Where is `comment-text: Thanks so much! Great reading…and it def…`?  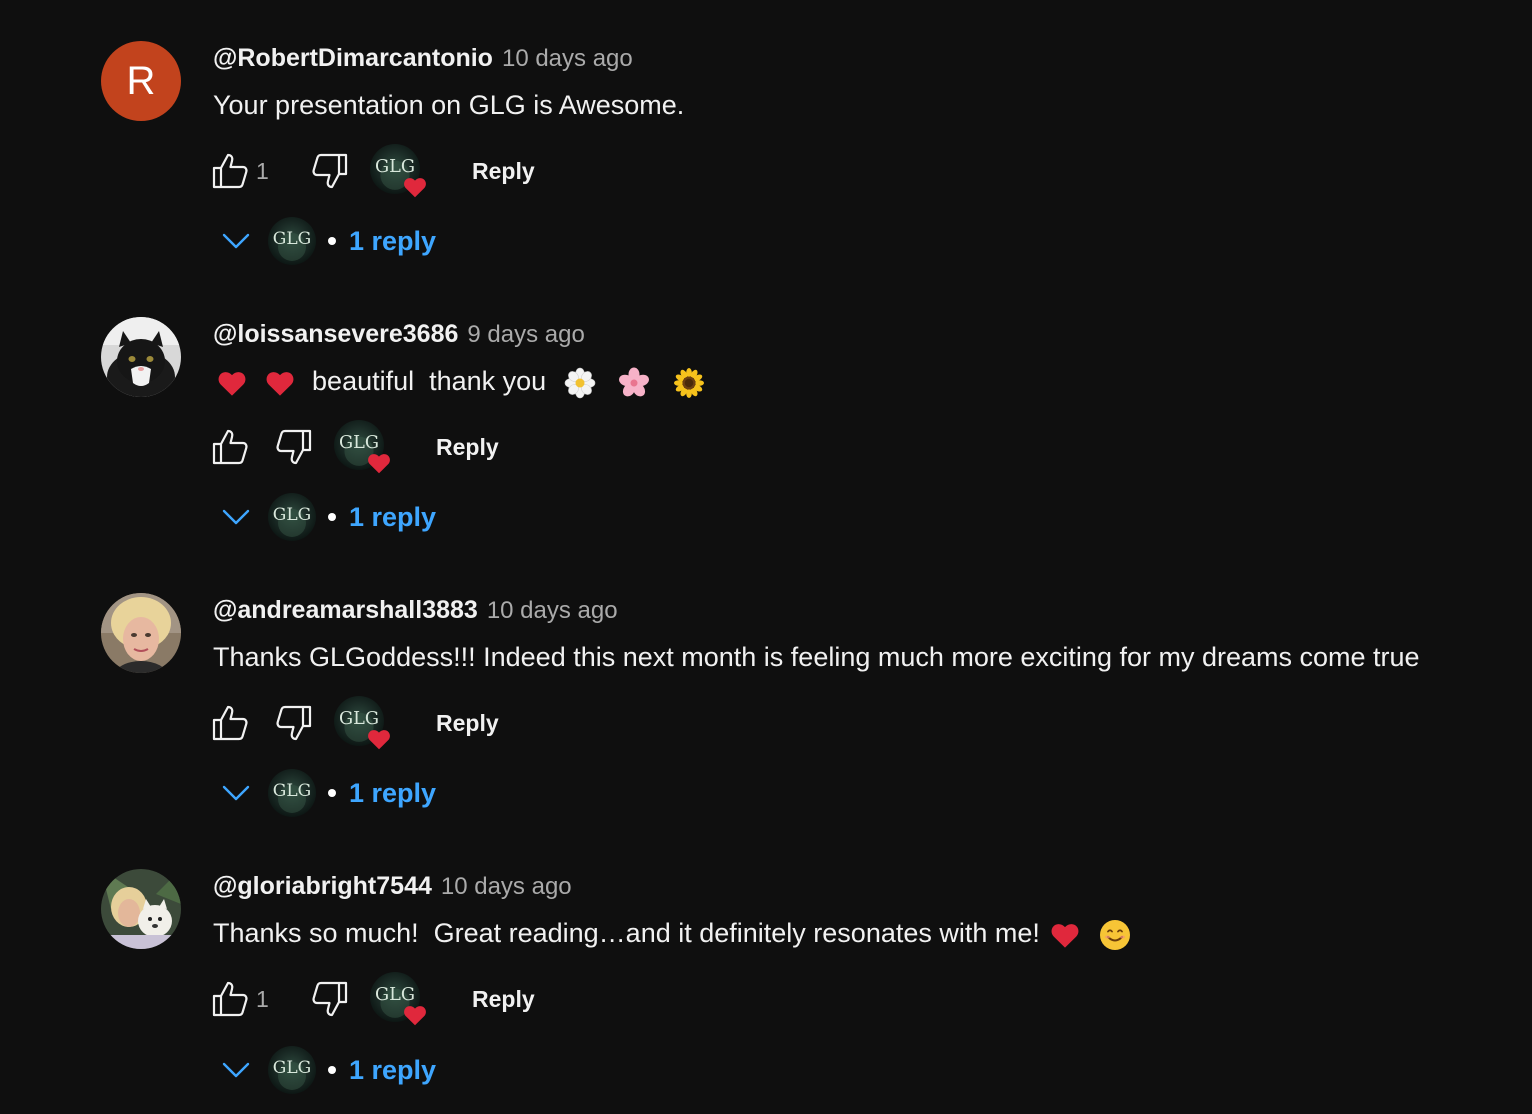 comment-text: Thanks so much! Great reading…and it def… is located at coordinates (672, 933).